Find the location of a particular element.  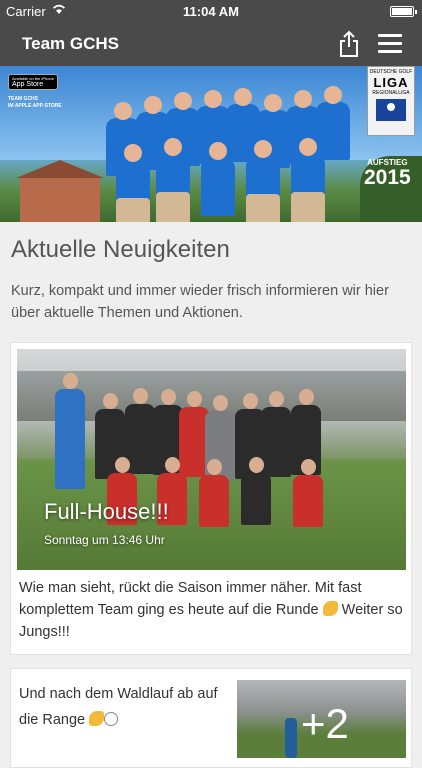

nav-bar: Team GCHS is located at coordinates (211, 44).